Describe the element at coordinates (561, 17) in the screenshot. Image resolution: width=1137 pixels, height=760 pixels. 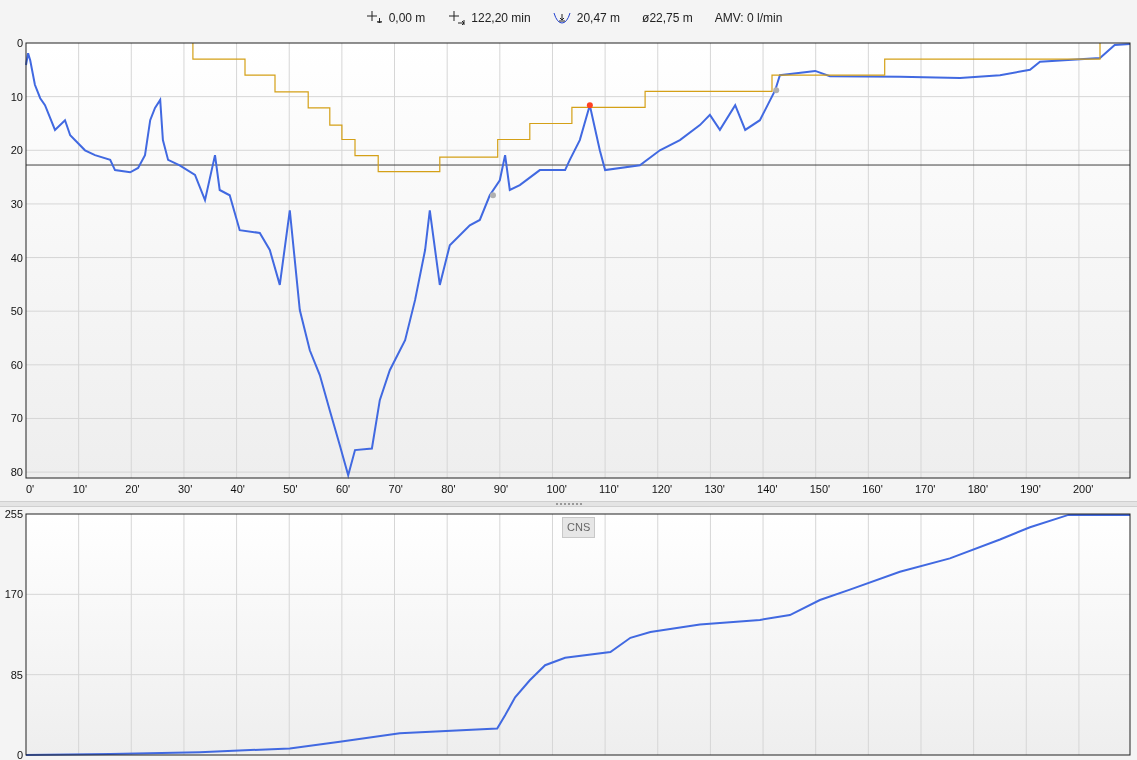
I see `max-depth-icon` at that location.